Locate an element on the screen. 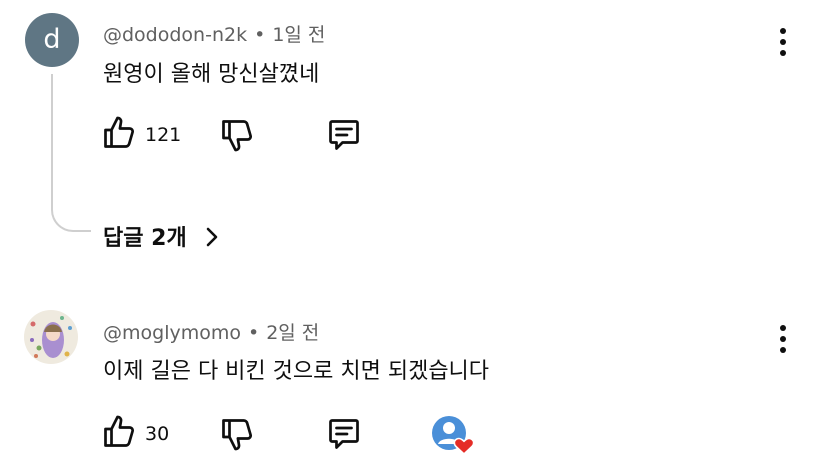  comment-meta: @moglymomo • 2일 전 is located at coordinates (211, 331).